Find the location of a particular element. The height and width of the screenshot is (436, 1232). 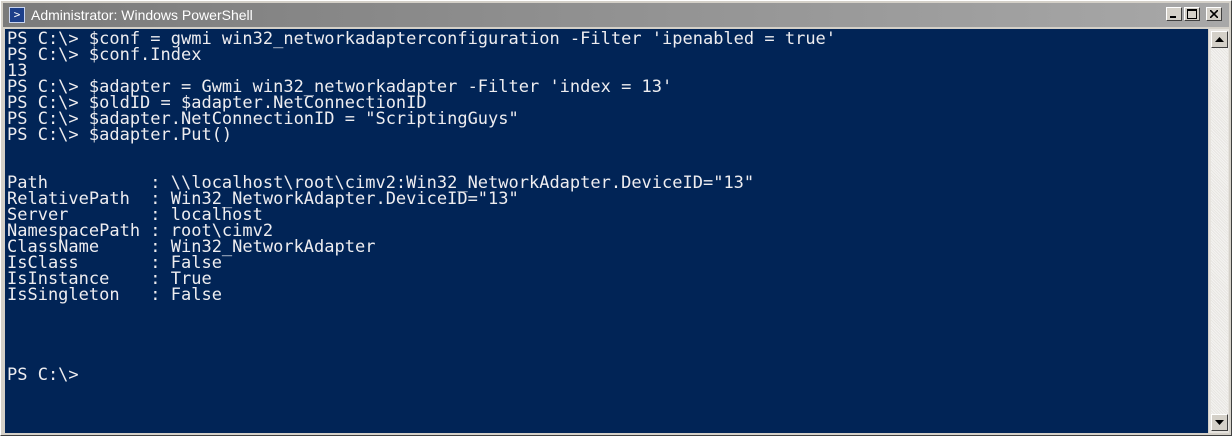

console-line: PS C:\> is located at coordinates (43, 375).